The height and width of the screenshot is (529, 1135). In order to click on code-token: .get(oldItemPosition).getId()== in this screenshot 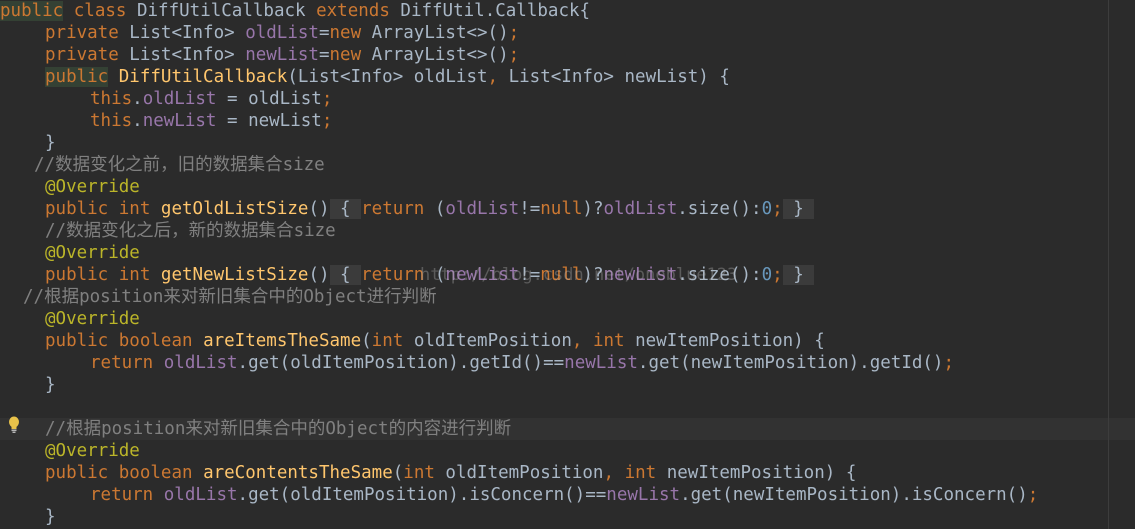, I will do `click(401, 363)`.